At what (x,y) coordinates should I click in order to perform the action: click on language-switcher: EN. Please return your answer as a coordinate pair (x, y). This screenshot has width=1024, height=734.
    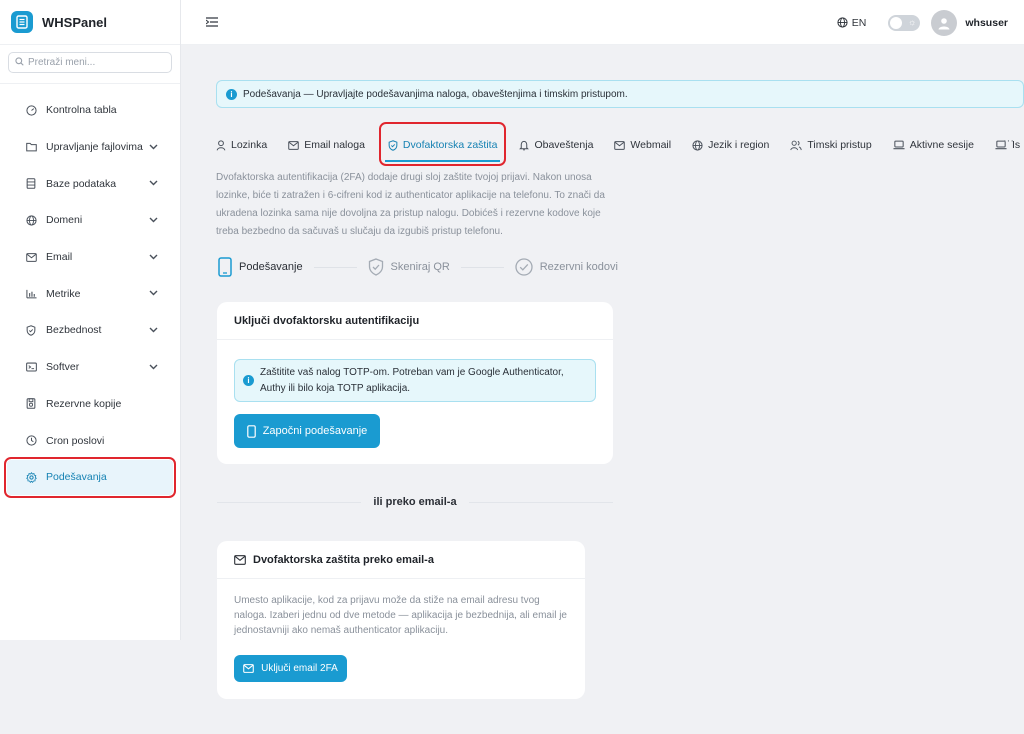
    Looking at the image, I should click on (851, 23).